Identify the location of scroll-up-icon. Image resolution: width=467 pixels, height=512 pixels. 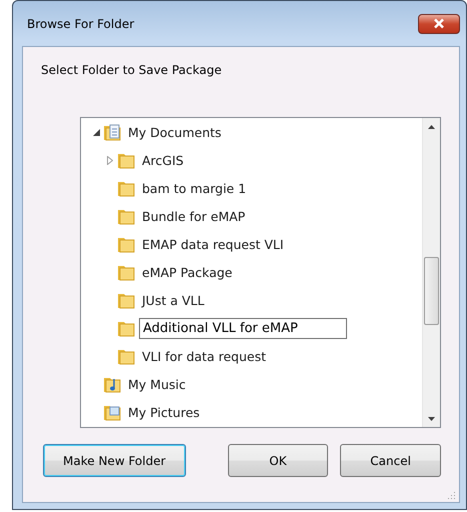
(431, 126).